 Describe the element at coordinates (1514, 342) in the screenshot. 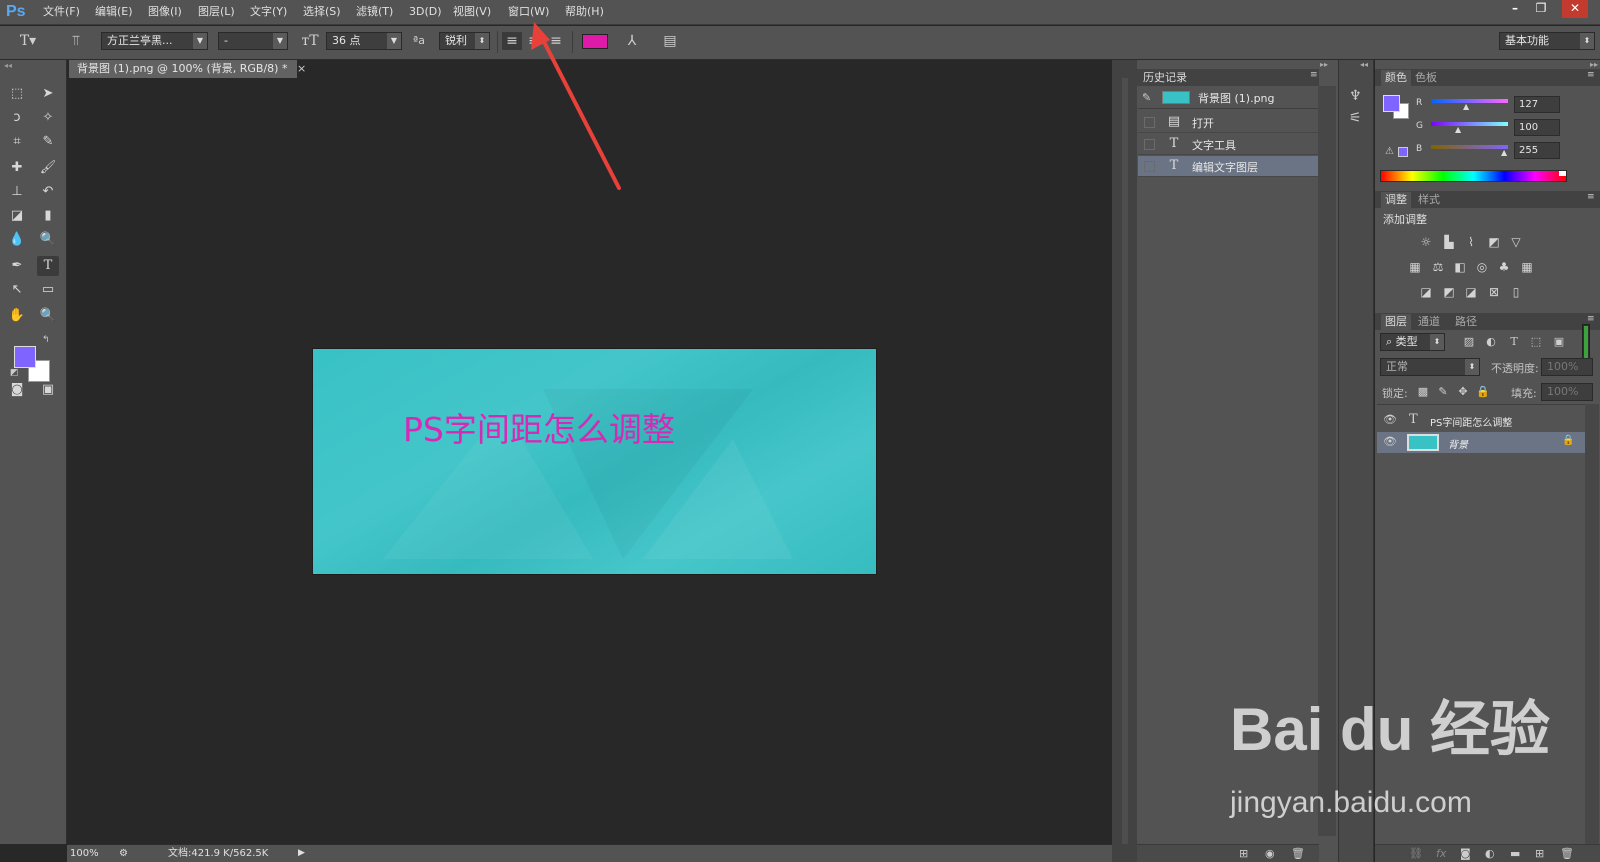

I see `filter-type-icon: T` at that location.